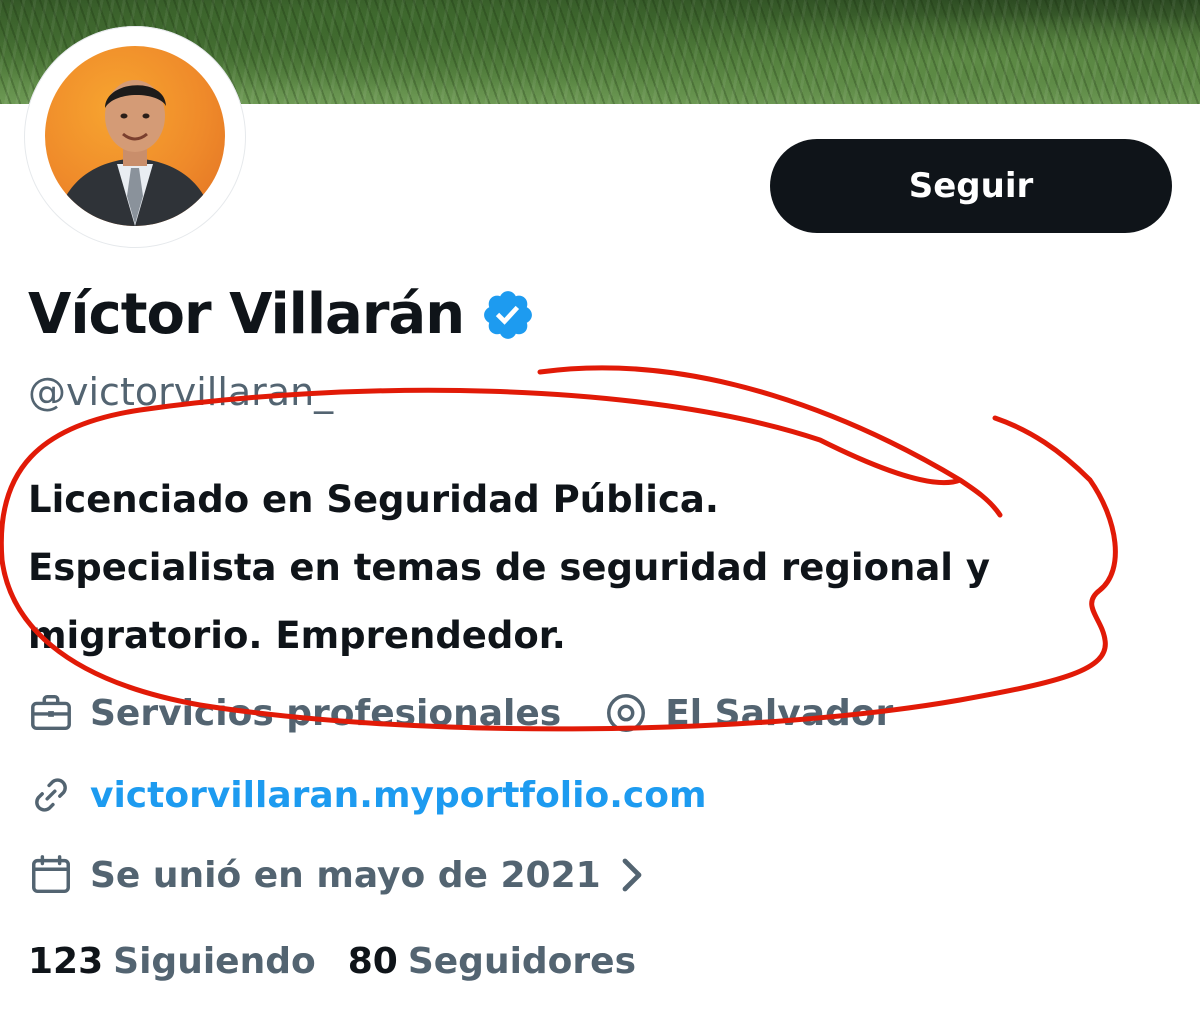 The image size is (1200, 1019). I want to click on following-count: 123, so click(66, 961).